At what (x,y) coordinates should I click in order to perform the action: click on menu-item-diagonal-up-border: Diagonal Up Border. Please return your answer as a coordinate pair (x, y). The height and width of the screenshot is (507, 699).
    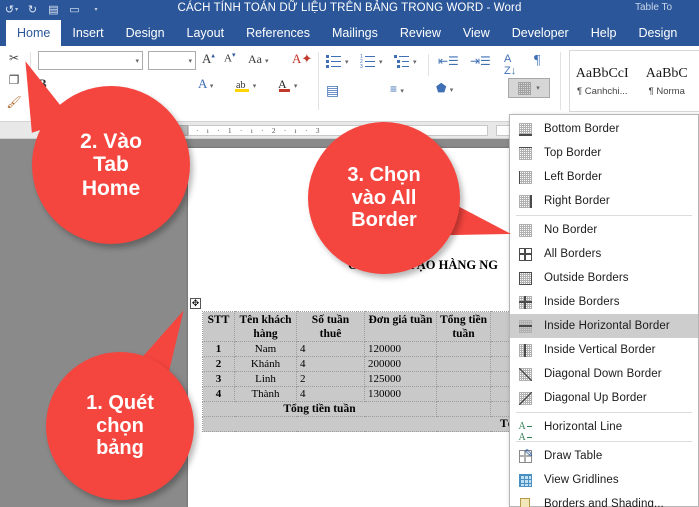
    Looking at the image, I should click on (604, 398).